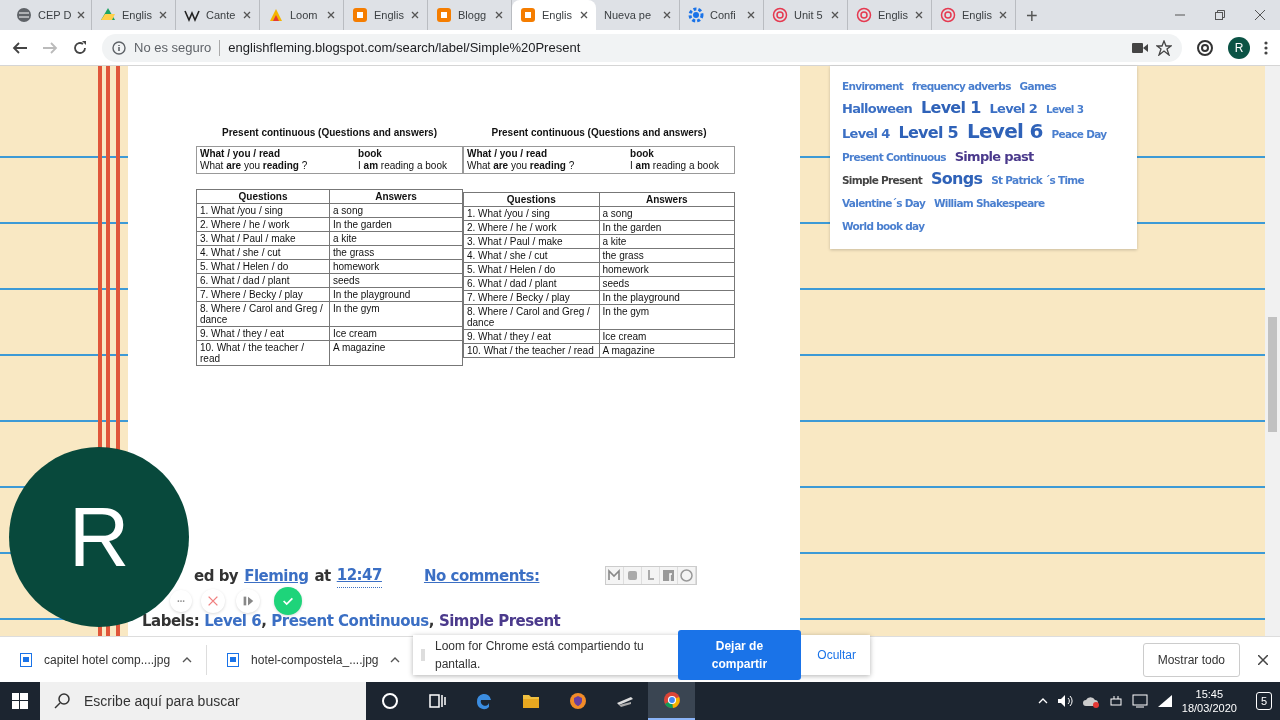  I want to click on browser-tab: CEP D, so click(50, 15).